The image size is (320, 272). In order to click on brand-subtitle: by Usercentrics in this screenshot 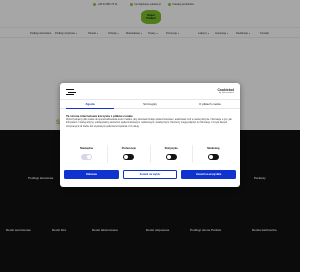, I will do `click(226, 93)`.